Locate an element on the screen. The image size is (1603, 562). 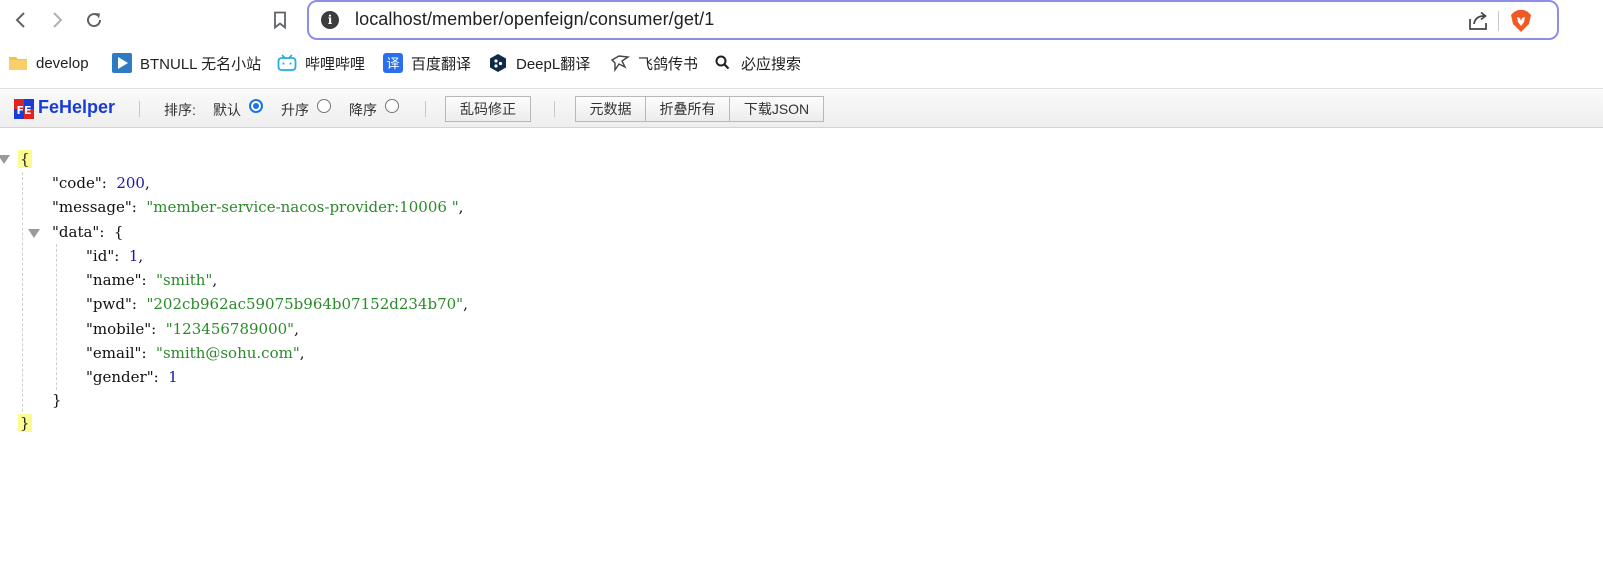
reload-button is located at coordinates (94, 20).